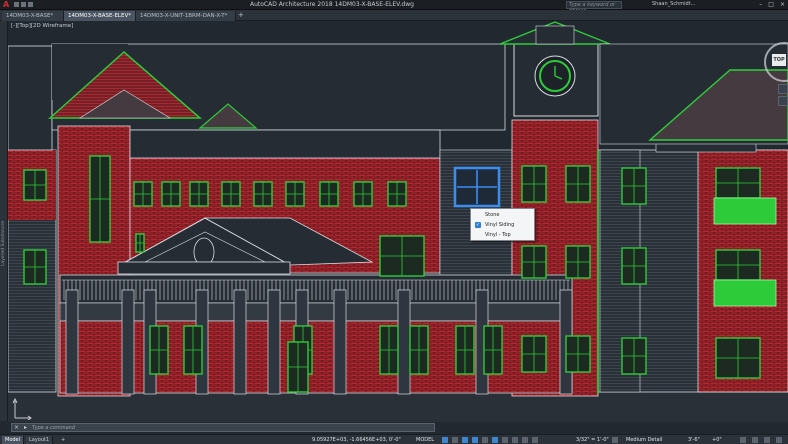  Describe the element at coordinates (30, 4) in the screenshot. I see `save-icon` at that location.